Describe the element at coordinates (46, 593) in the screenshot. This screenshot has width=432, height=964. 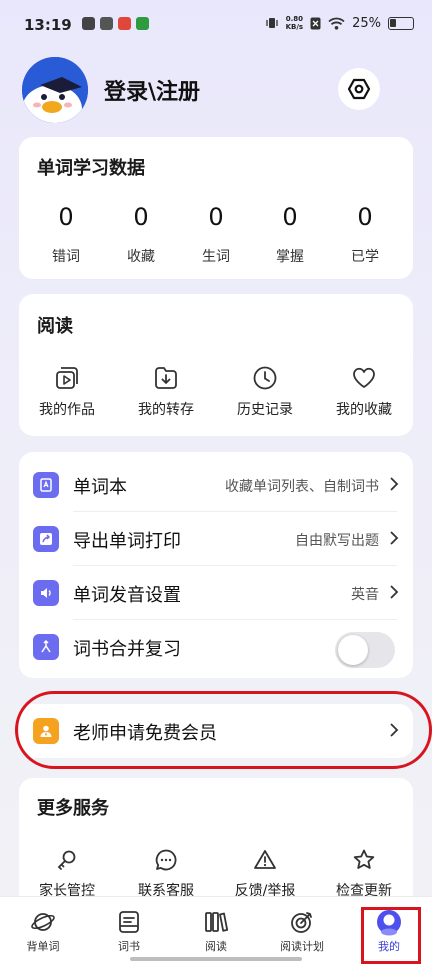
I see `speaker-icon` at that location.